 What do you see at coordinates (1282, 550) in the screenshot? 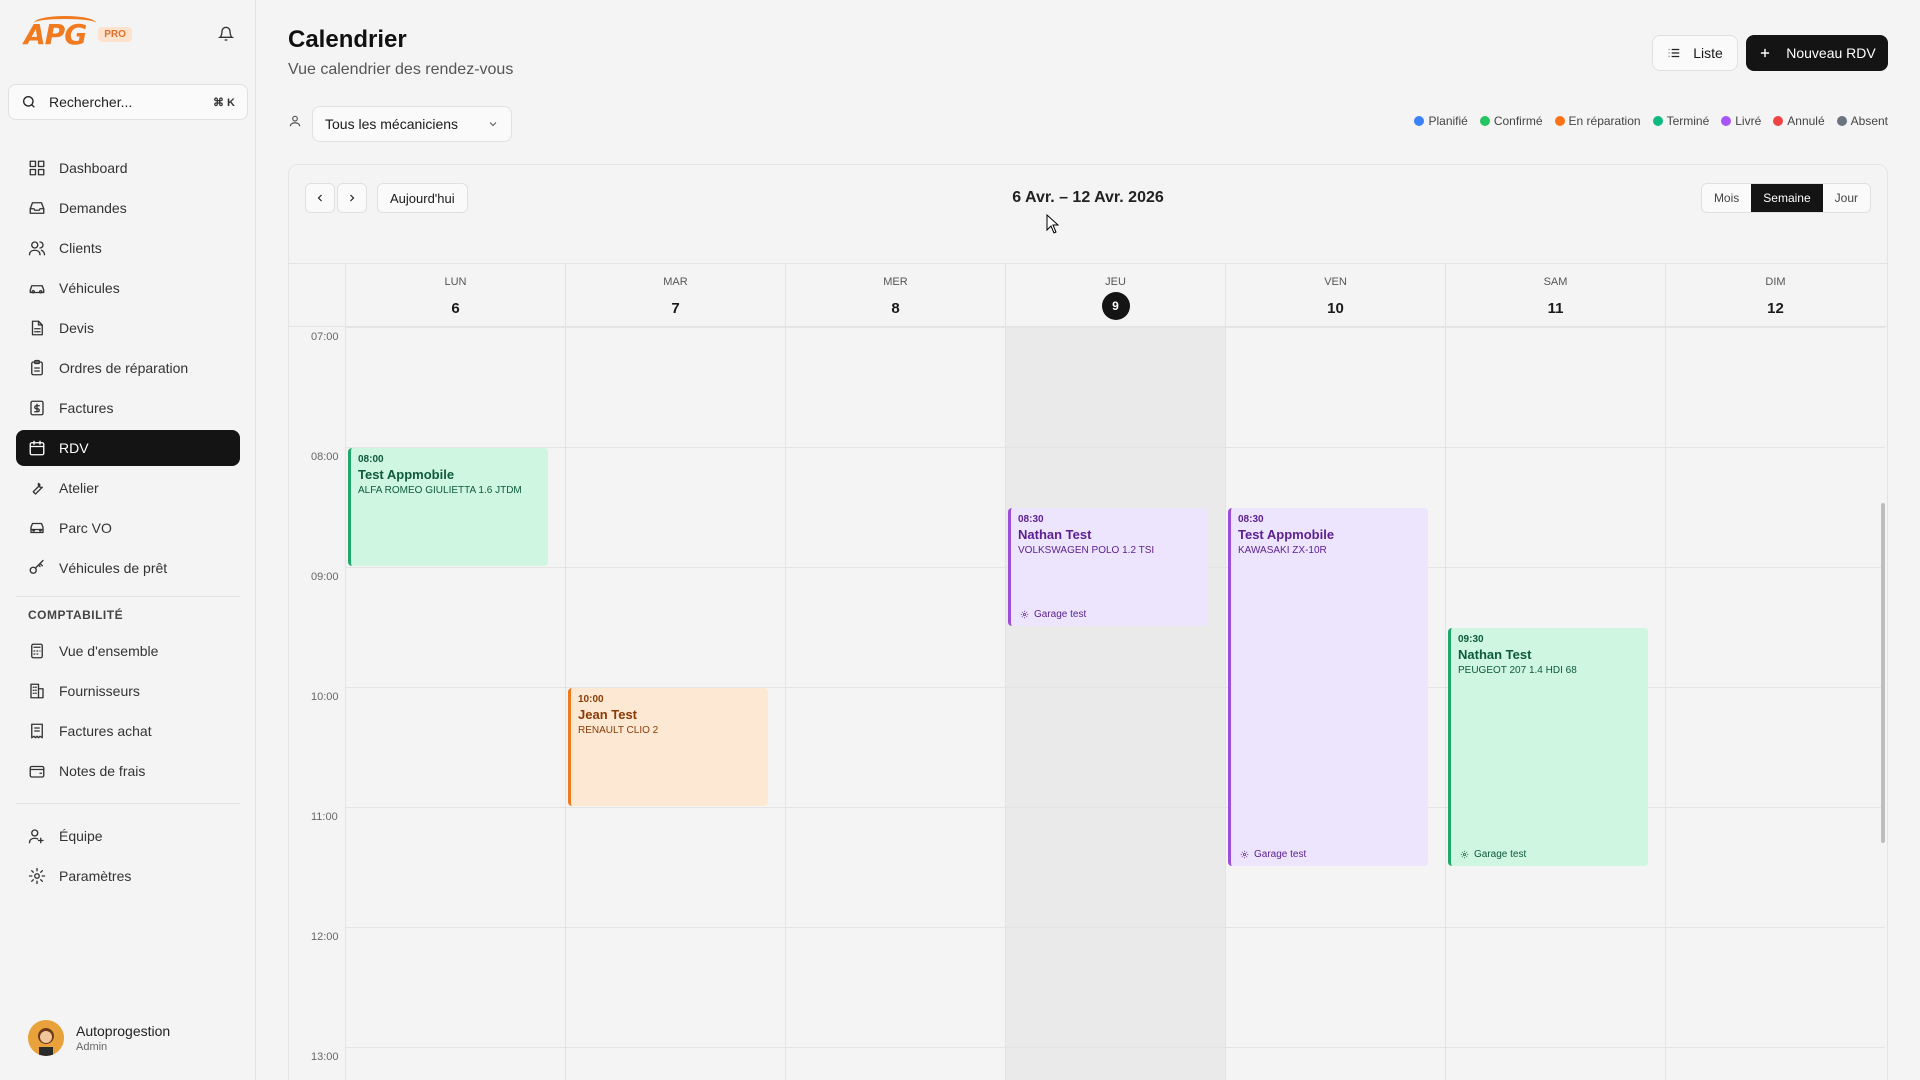
I see `event-vehicle: Kawasaki ZX-10R` at bounding box center [1282, 550].